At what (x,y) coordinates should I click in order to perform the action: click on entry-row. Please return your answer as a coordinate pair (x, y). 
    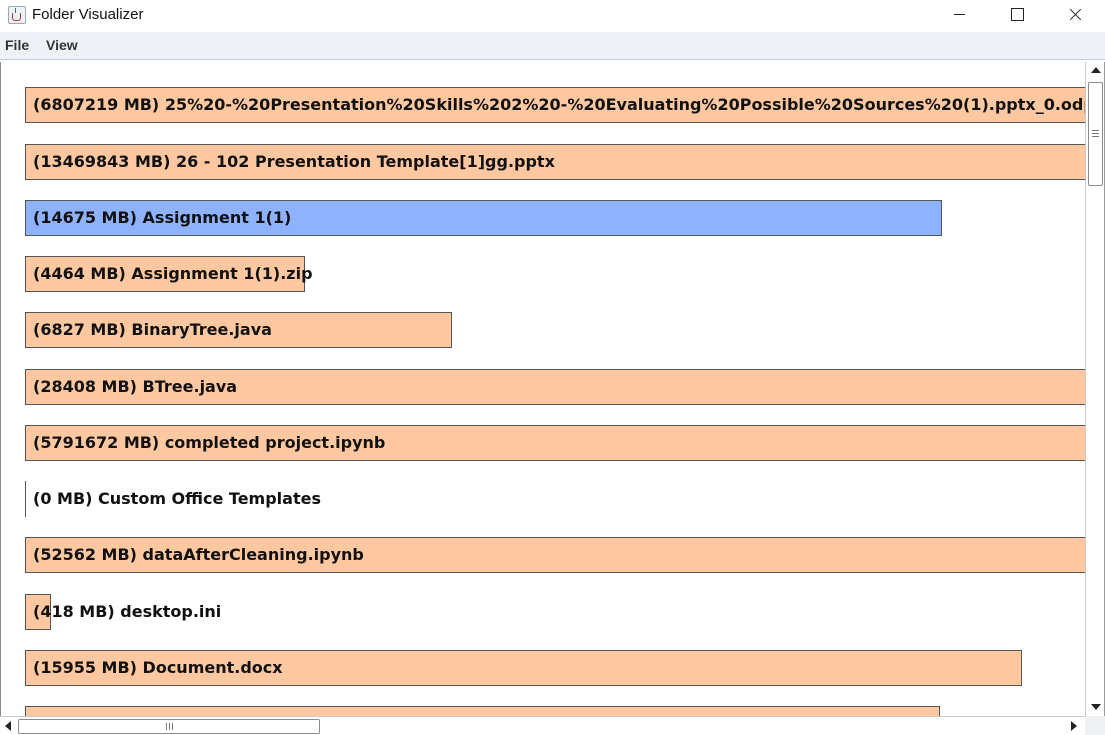
    Looking at the image, I should click on (482, 711).